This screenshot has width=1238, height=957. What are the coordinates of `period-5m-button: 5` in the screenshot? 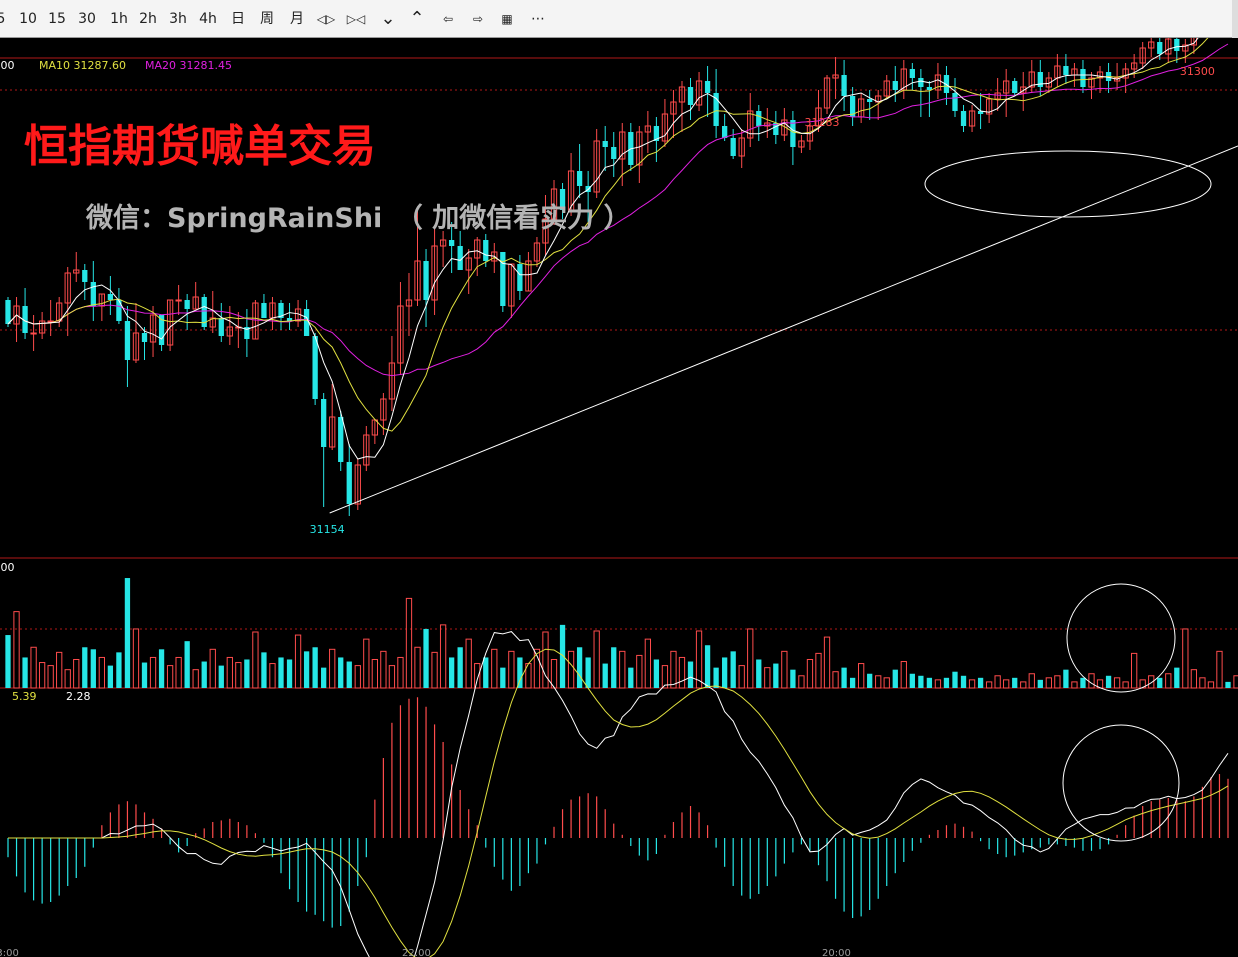 It's located at (5, 19).